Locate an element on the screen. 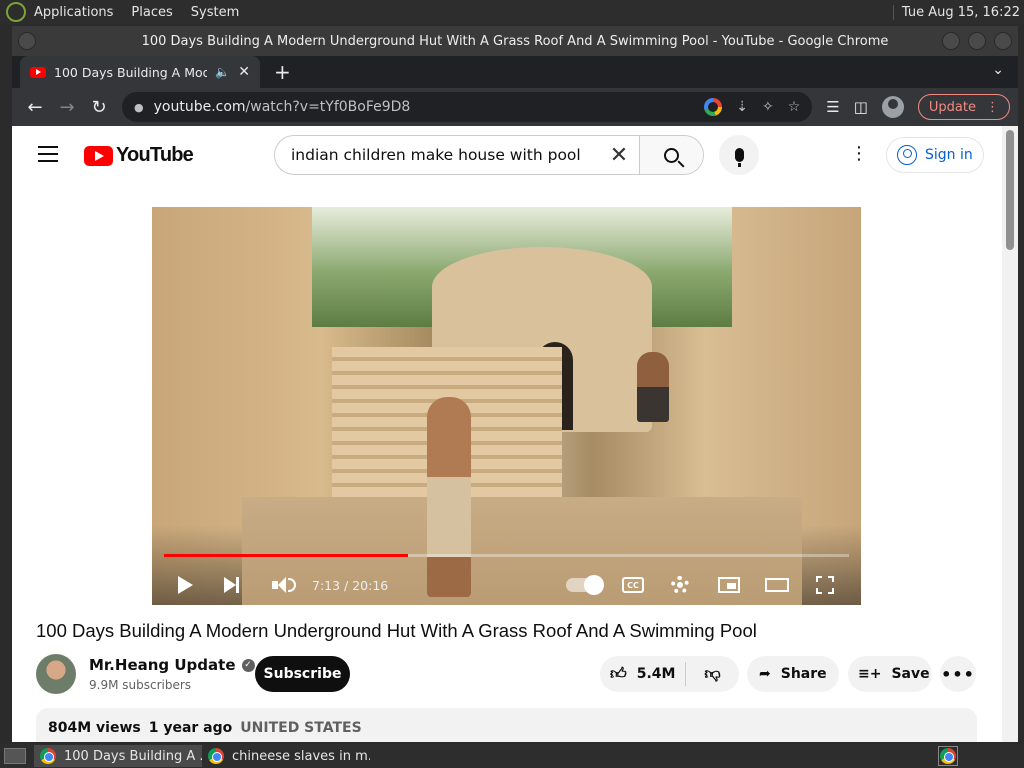  address-bar: ● youtube.com/watch?v=tYf0BoFe9D8 ⇣ ✧ ☆ is located at coordinates (467, 107).